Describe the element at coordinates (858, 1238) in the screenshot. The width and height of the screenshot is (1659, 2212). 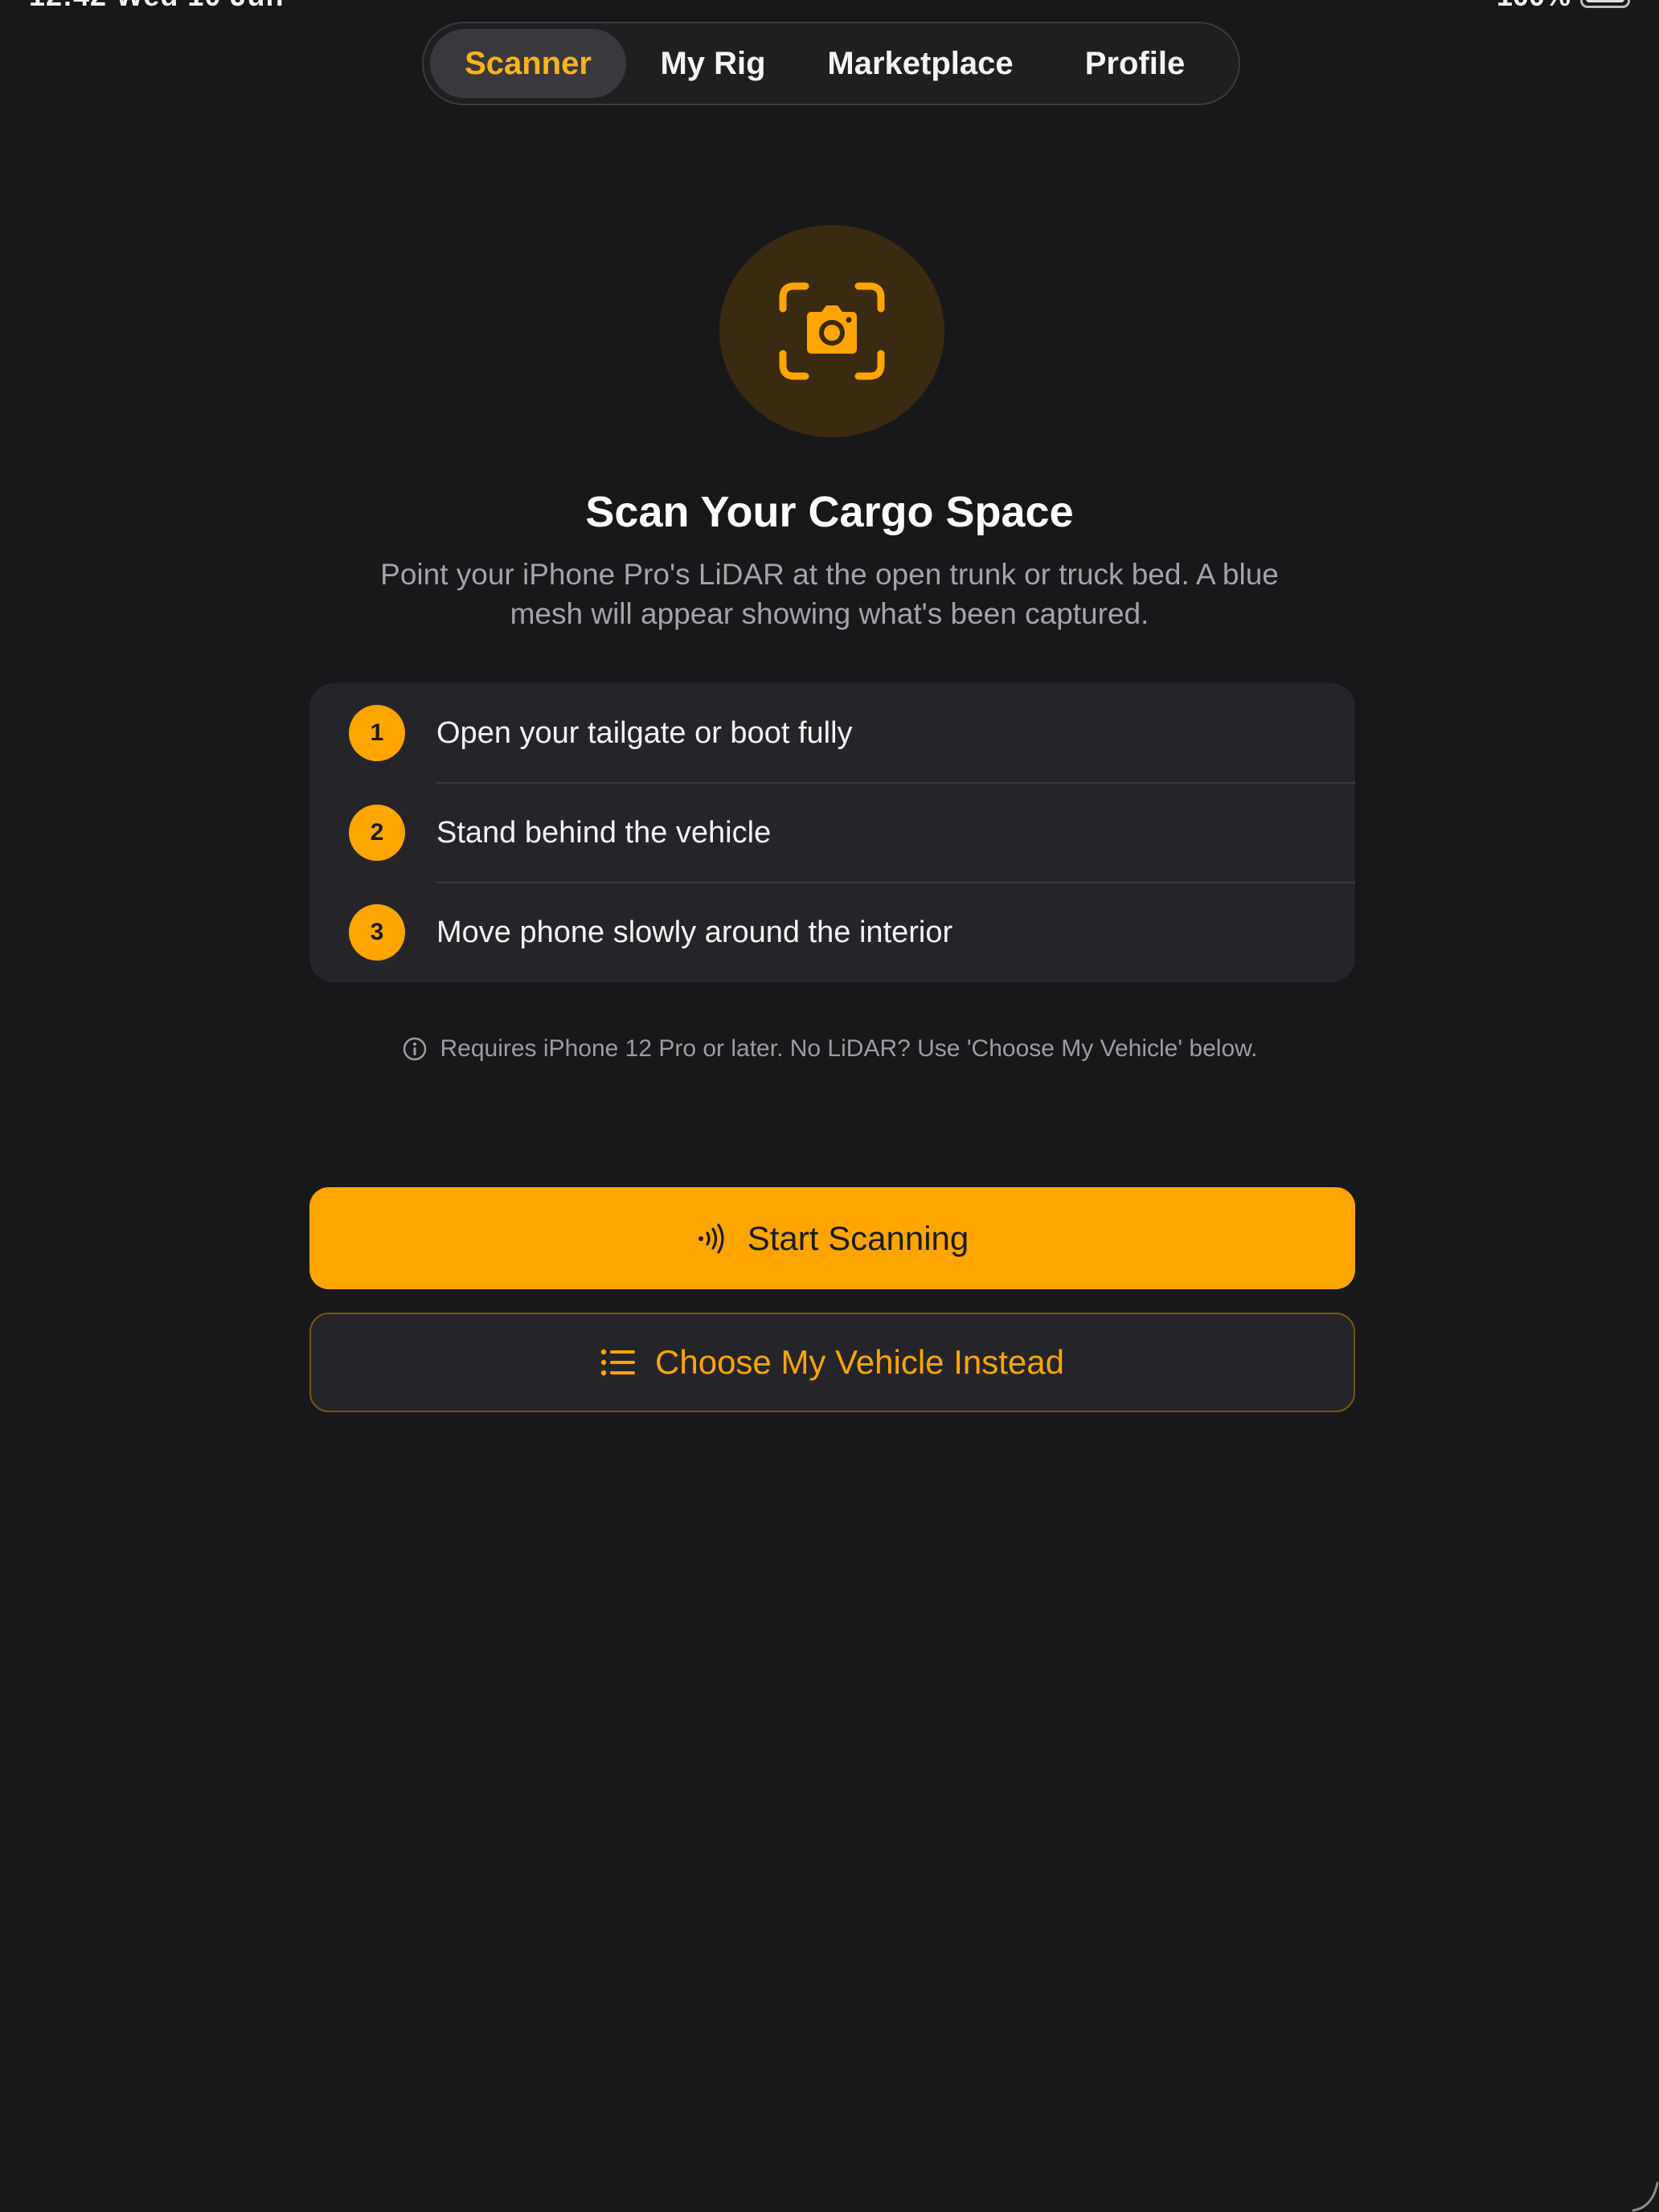
I see `start-scanning-label: Start Scanning` at that location.